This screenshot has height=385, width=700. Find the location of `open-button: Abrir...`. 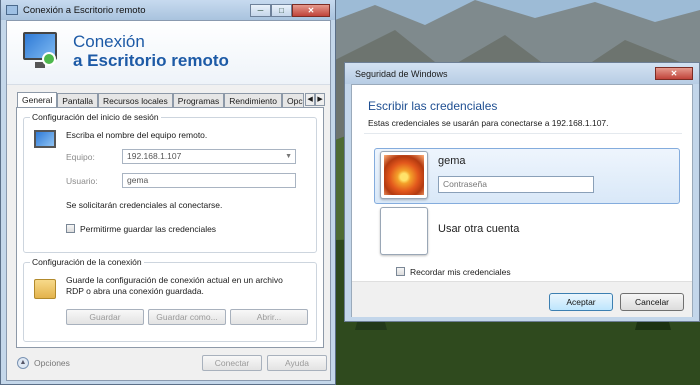

open-button: Abrir... is located at coordinates (269, 317).